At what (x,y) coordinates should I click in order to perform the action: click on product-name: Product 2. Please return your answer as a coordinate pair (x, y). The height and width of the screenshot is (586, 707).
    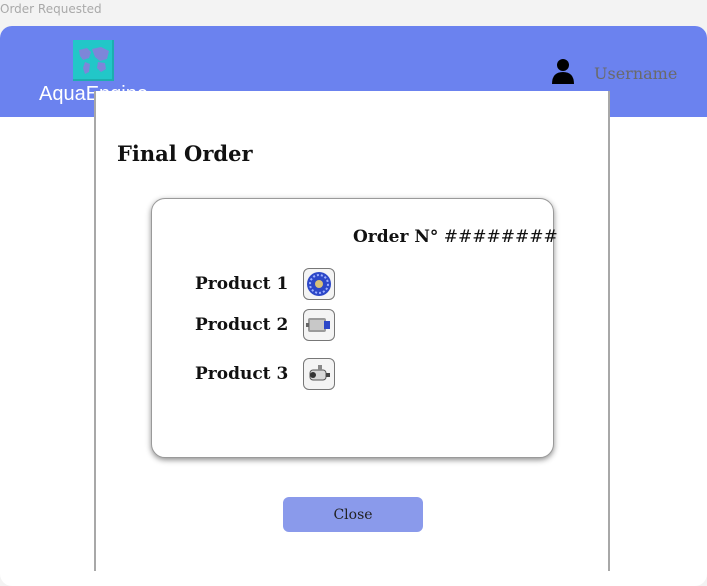
    Looking at the image, I should click on (242, 325).